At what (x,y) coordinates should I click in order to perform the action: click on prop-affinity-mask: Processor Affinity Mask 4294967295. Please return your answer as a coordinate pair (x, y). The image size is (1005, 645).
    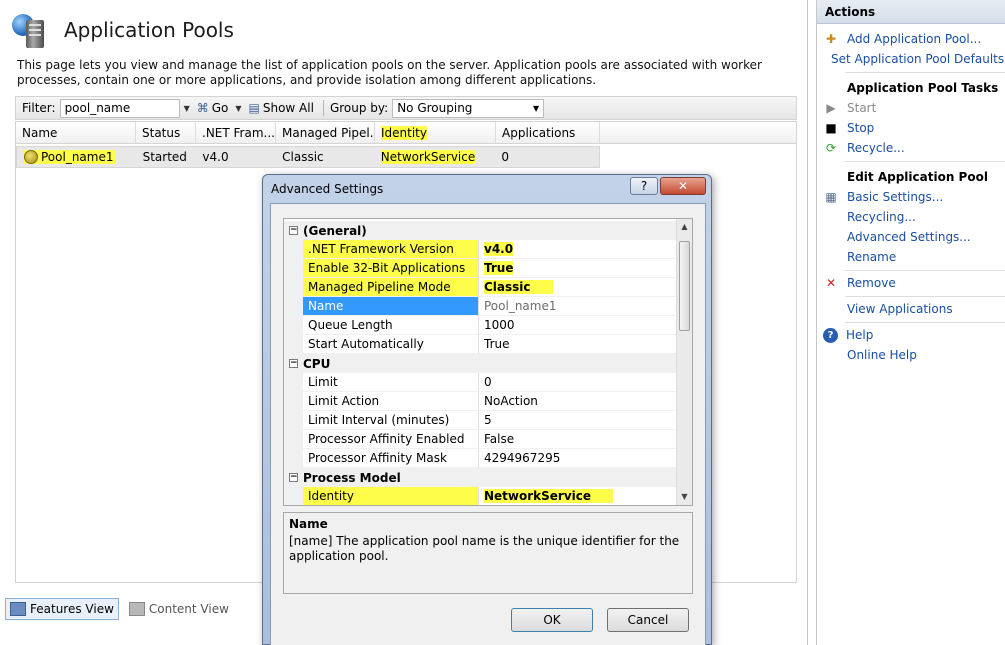
    Looking at the image, I should click on (481, 458).